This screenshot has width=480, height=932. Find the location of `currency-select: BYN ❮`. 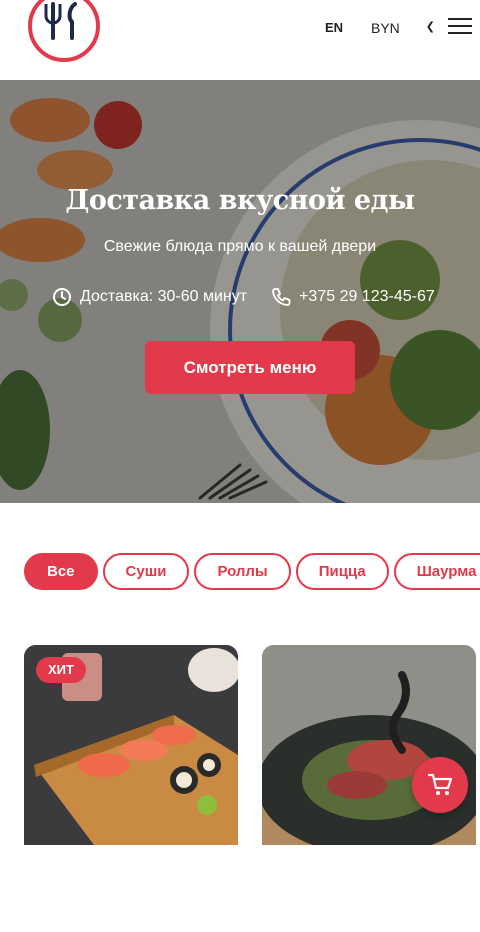

currency-select: BYN ❮ is located at coordinates (403, 29).